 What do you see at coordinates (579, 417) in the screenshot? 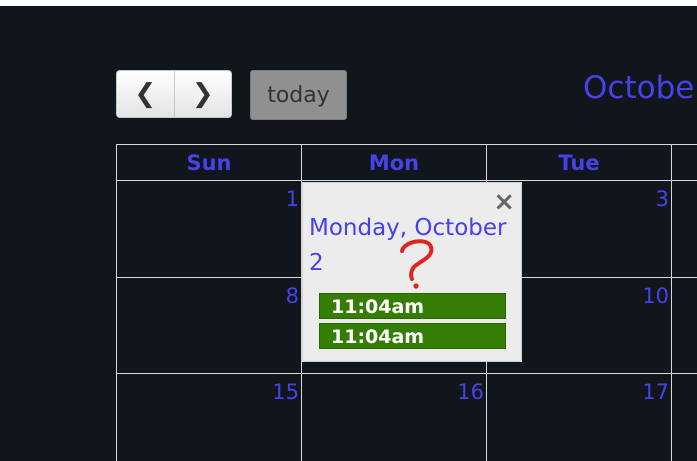
I see `day-cell: 17` at bounding box center [579, 417].